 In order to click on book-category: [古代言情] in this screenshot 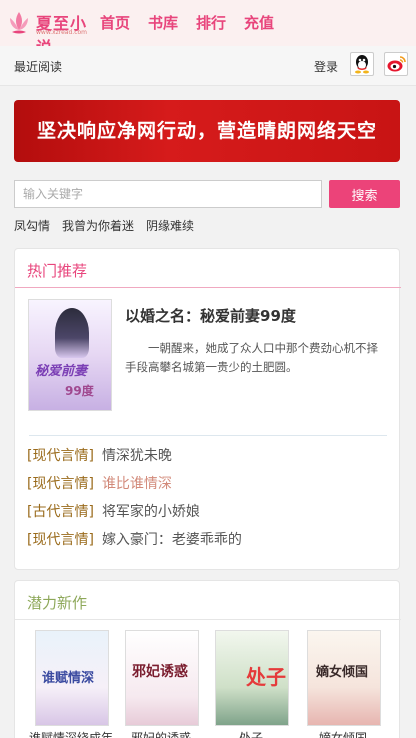, I will do `click(60, 512)`.